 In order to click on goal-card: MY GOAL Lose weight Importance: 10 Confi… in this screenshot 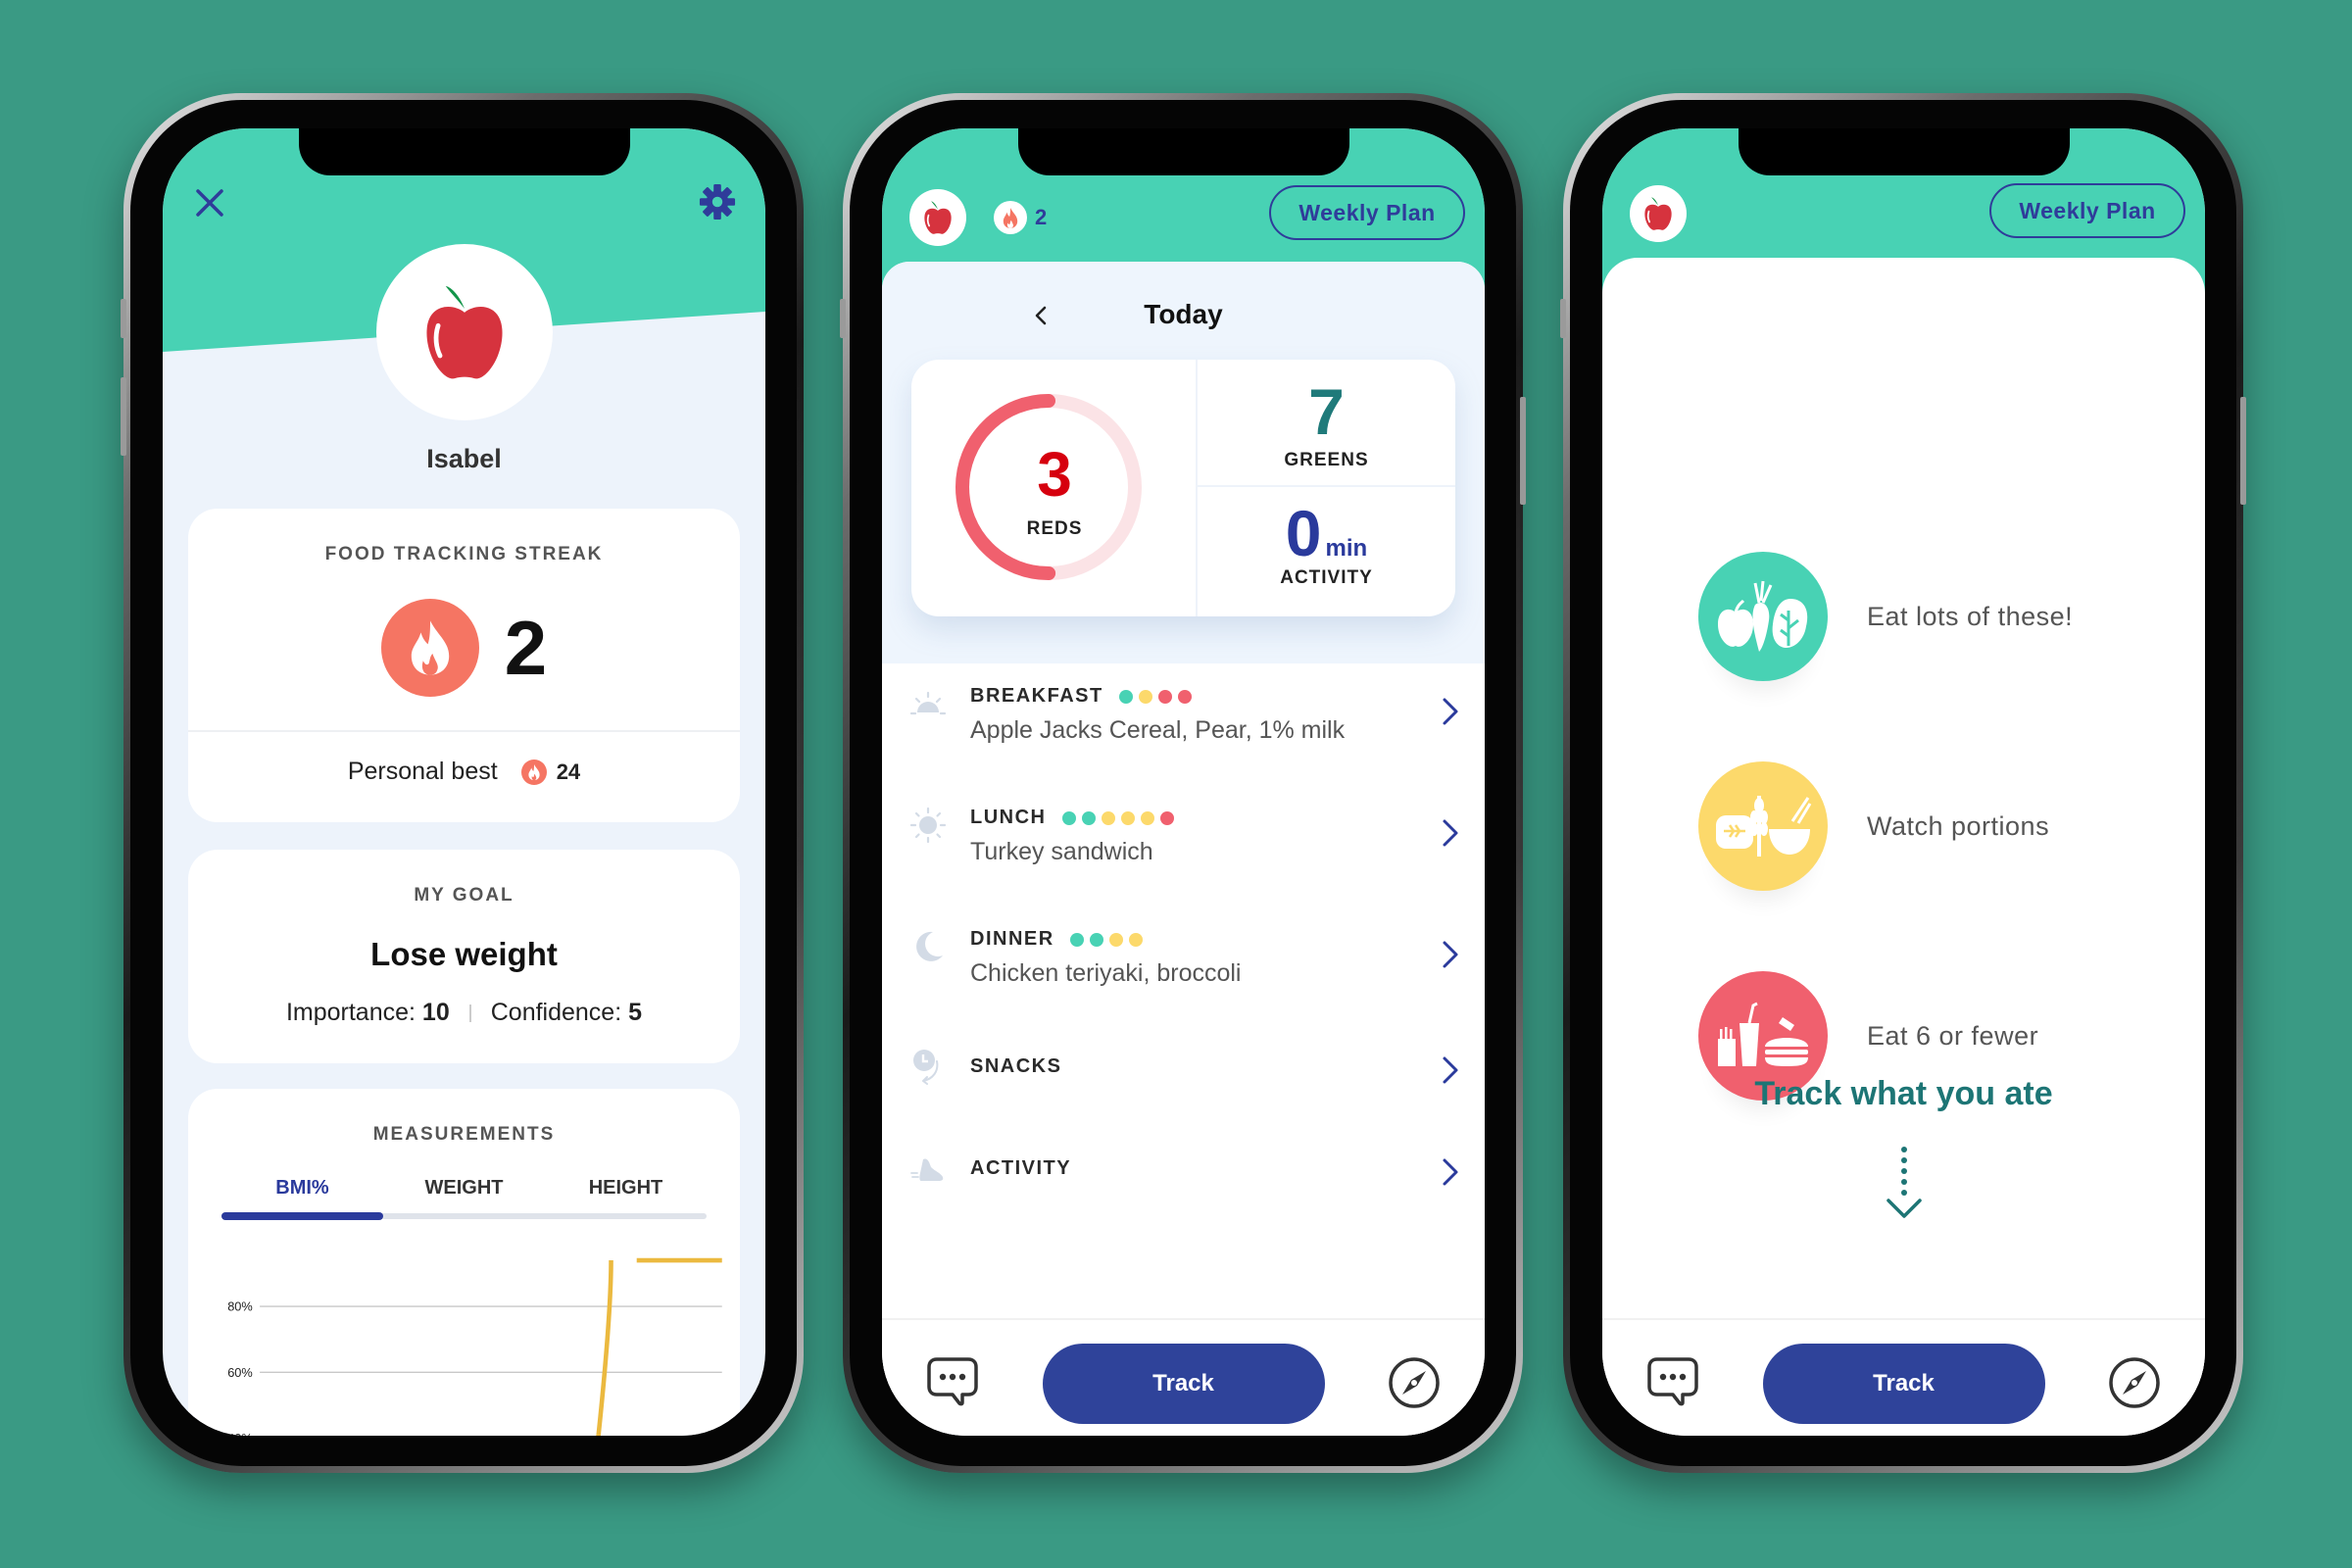, I will do `click(464, 956)`.